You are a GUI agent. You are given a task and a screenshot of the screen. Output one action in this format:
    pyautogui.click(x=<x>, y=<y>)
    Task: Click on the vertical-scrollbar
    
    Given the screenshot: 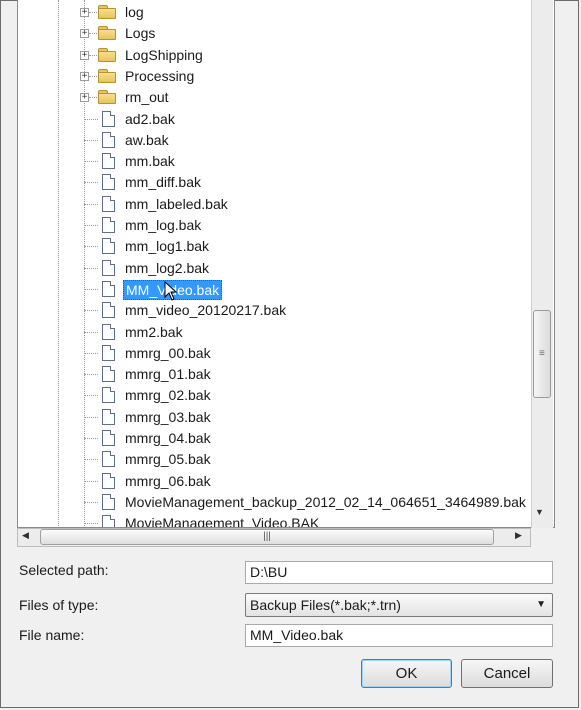 What is the action you would take?
    pyautogui.click(x=542, y=264)
    